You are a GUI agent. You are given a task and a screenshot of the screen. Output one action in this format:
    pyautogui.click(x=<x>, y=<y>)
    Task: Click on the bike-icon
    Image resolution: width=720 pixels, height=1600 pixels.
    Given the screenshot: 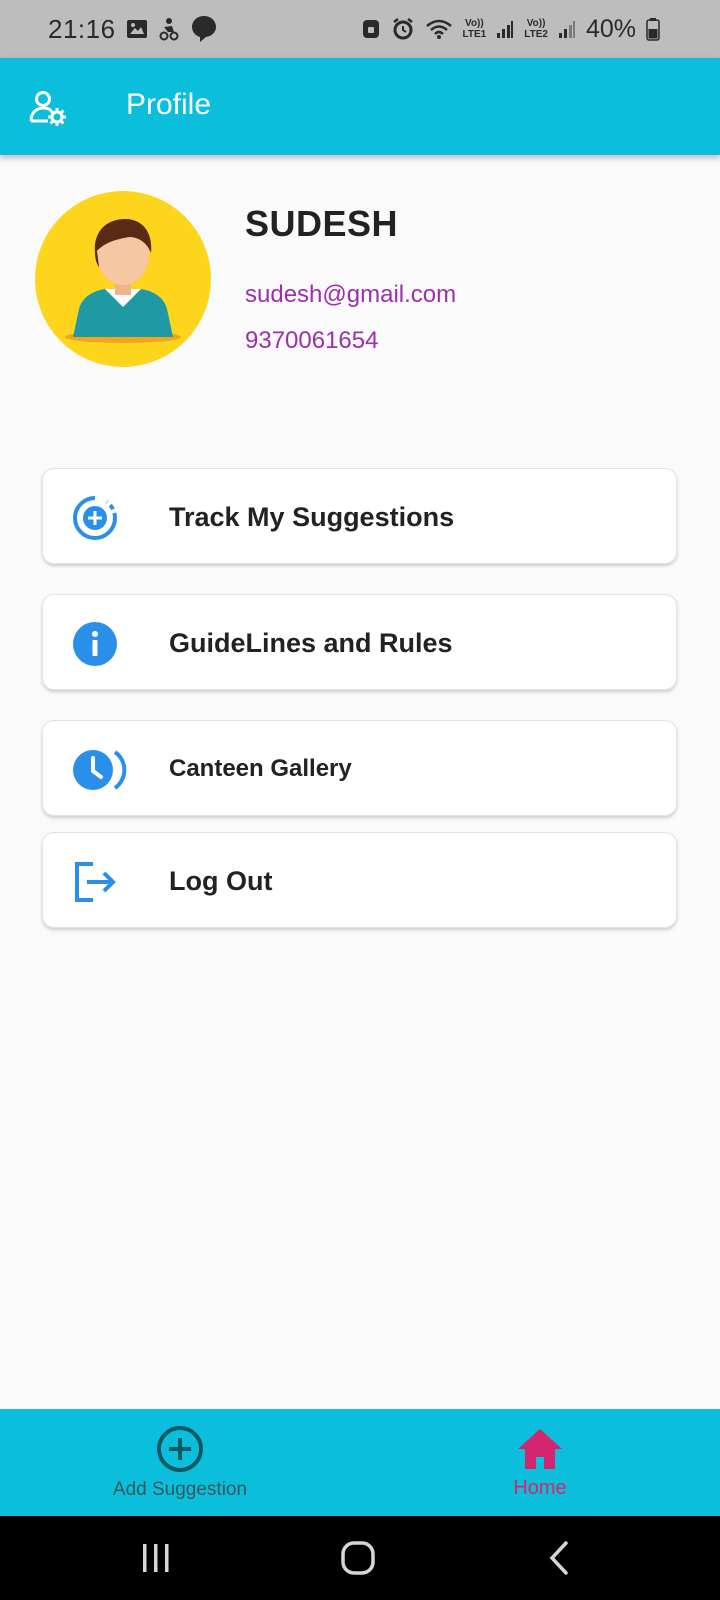 What is the action you would take?
    pyautogui.click(x=169, y=29)
    